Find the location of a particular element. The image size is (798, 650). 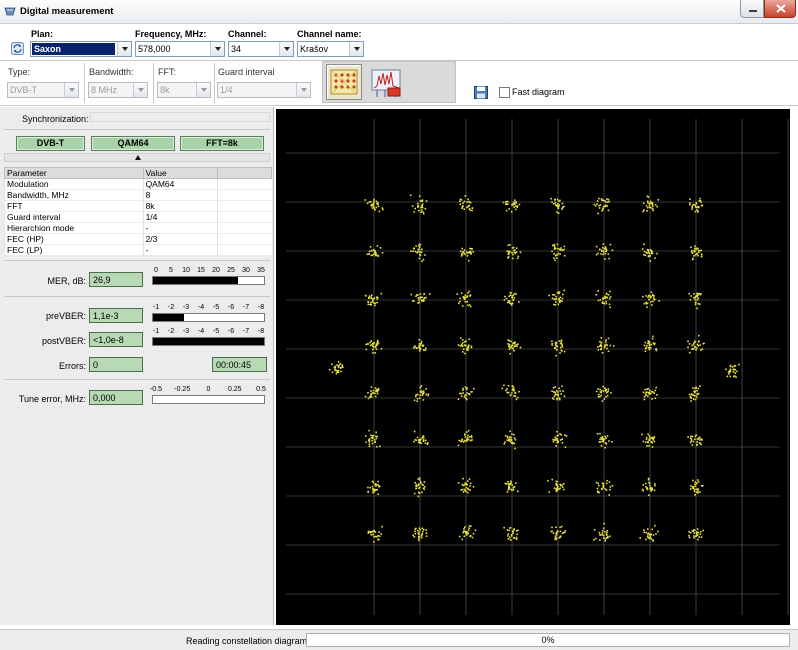

fft-select: 8k is located at coordinates (184, 90).